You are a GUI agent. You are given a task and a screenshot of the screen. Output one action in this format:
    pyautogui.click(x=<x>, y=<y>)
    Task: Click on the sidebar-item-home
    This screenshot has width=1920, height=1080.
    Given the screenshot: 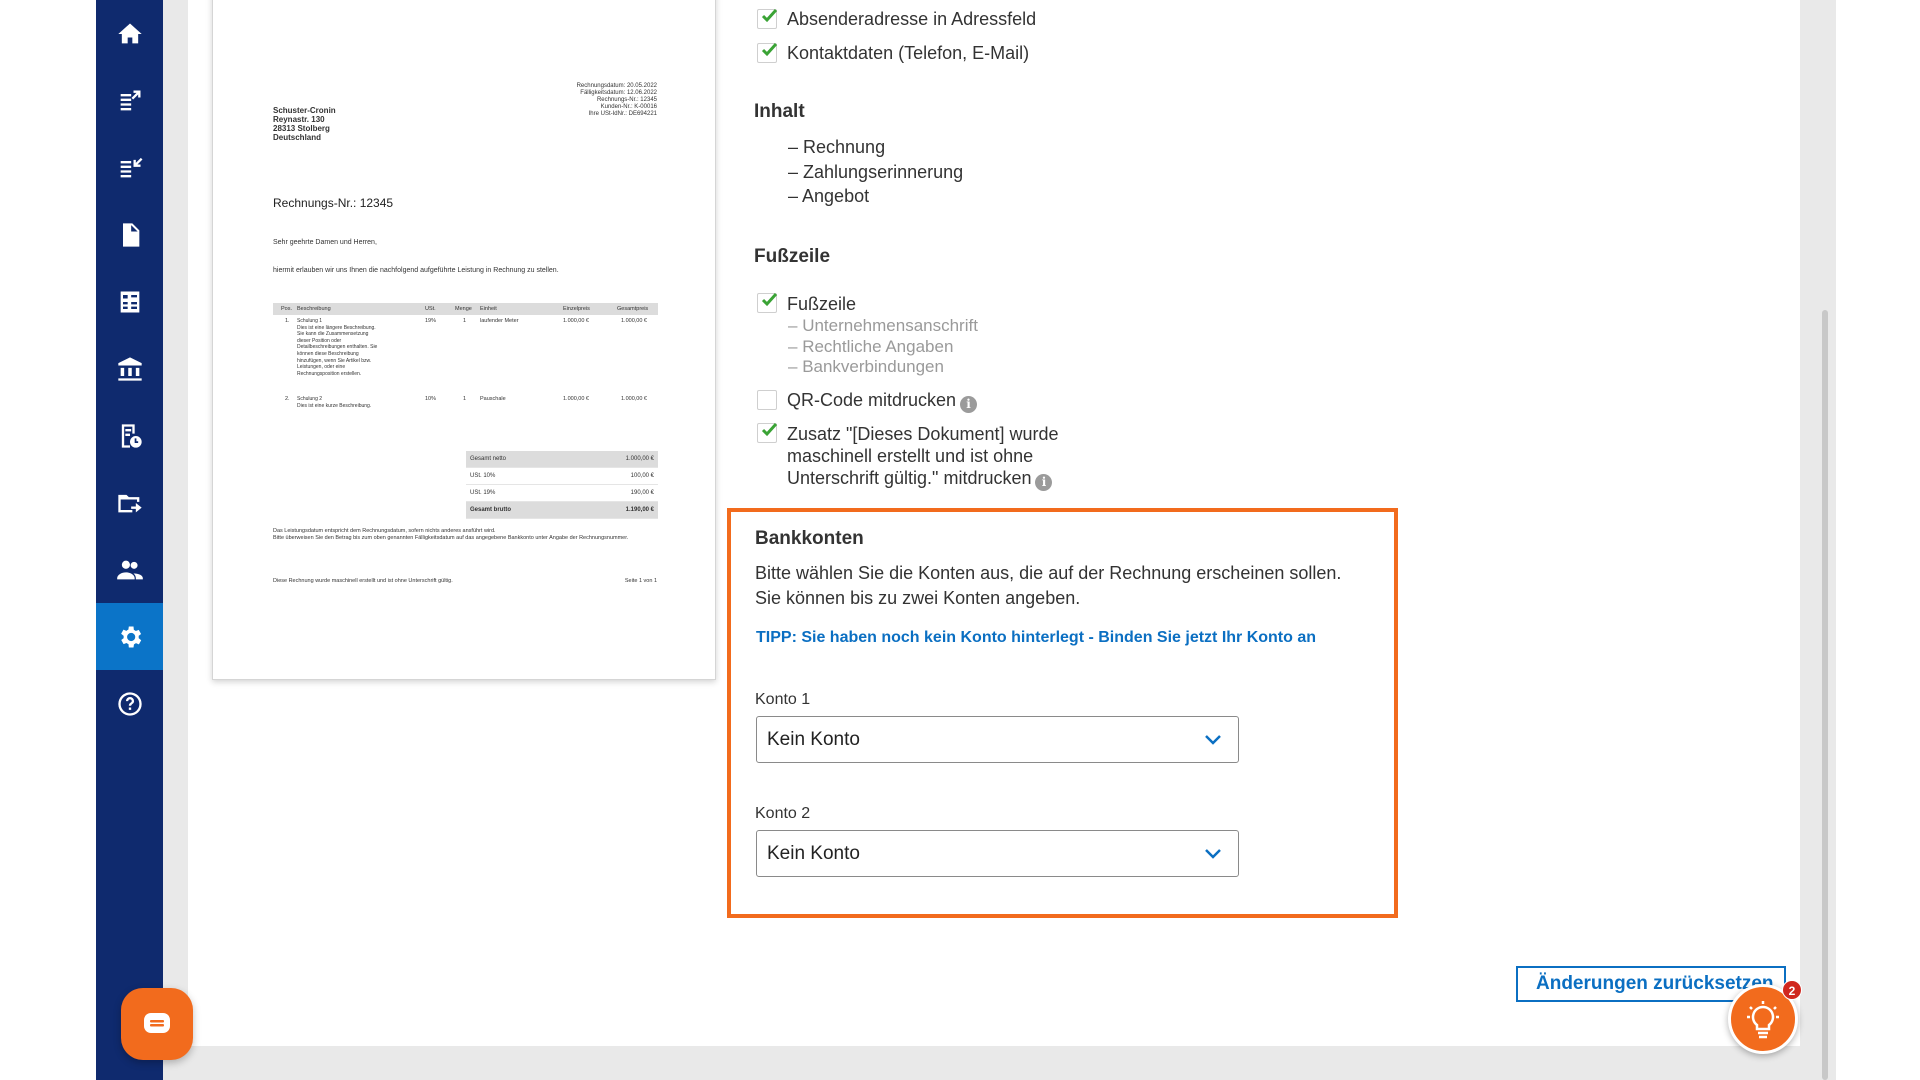 What is the action you would take?
    pyautogui.click(x=129, y=33)
    